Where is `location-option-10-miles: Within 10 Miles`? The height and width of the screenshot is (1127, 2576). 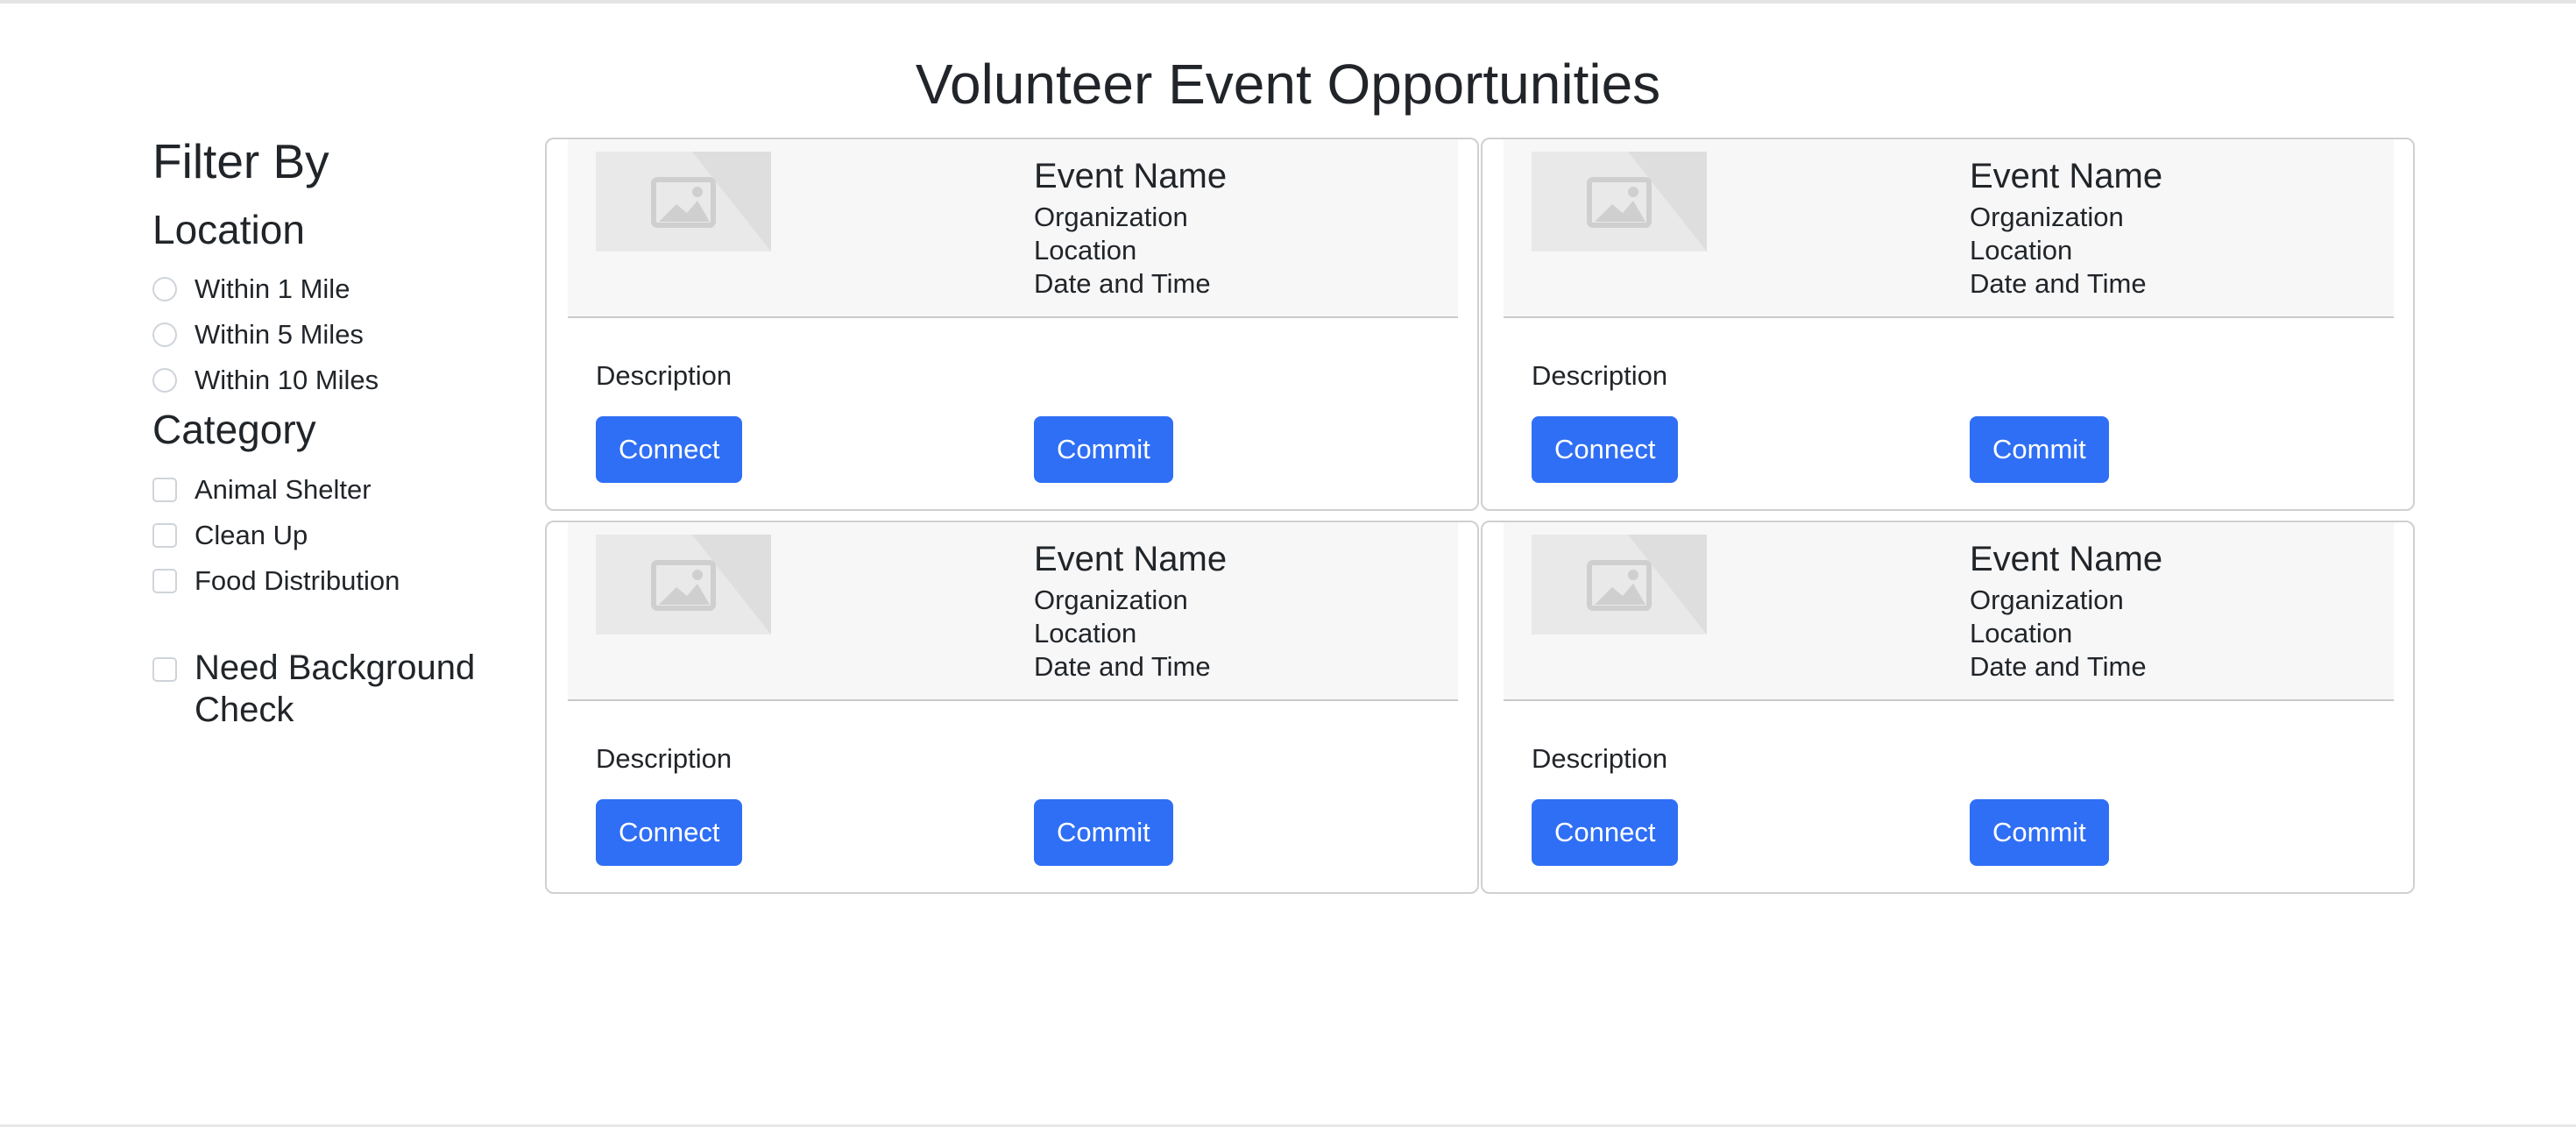 location-option-10-miles: Within 10 Miles is located at coordinates (265, 380).